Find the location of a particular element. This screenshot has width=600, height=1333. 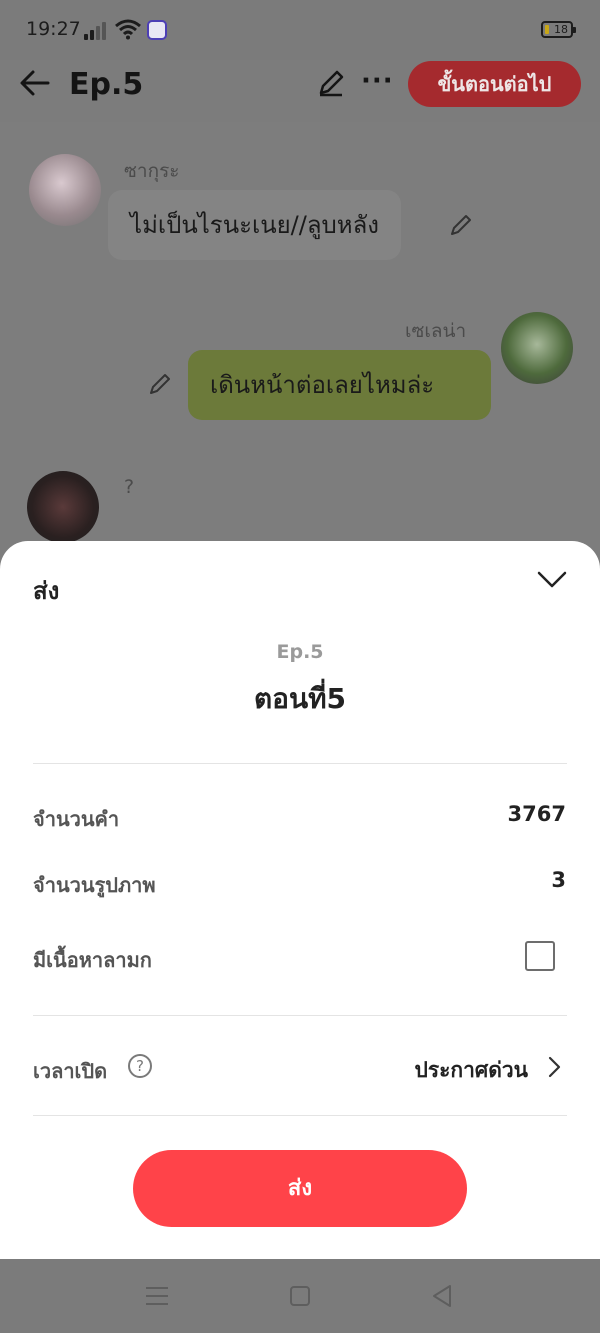

home-icon is located at coordinates (300, 1296).